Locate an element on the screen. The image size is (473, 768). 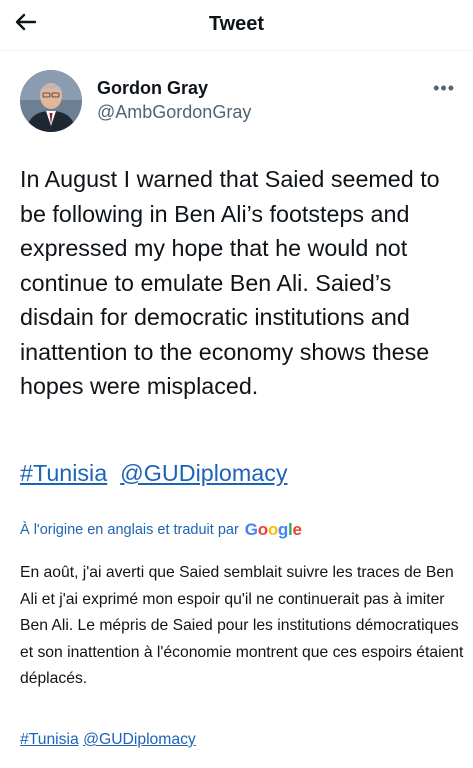
top-bar: Tweet is located at coordinates (236, 25).